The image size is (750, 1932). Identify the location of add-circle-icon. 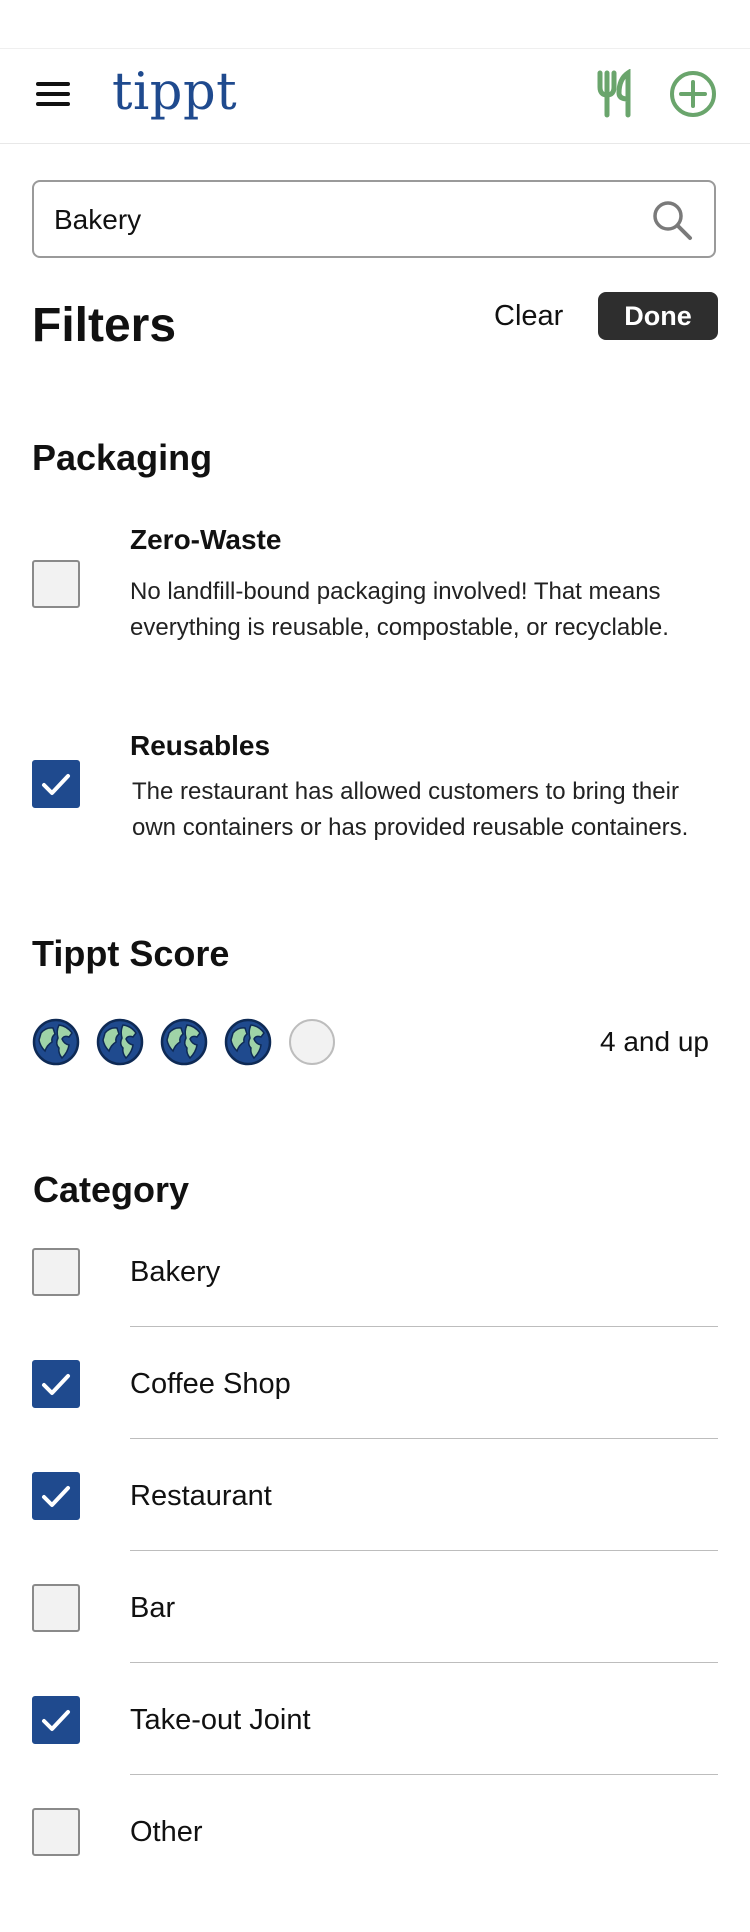
(693, 94).